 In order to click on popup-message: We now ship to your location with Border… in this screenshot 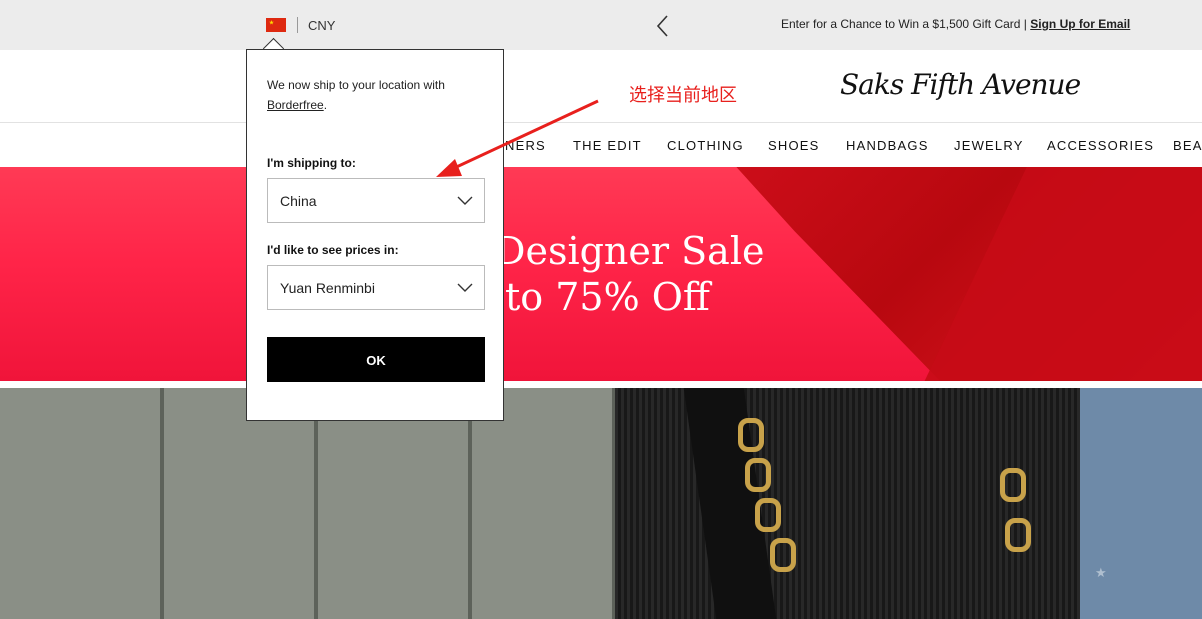, I will do `click(379, 95)`.